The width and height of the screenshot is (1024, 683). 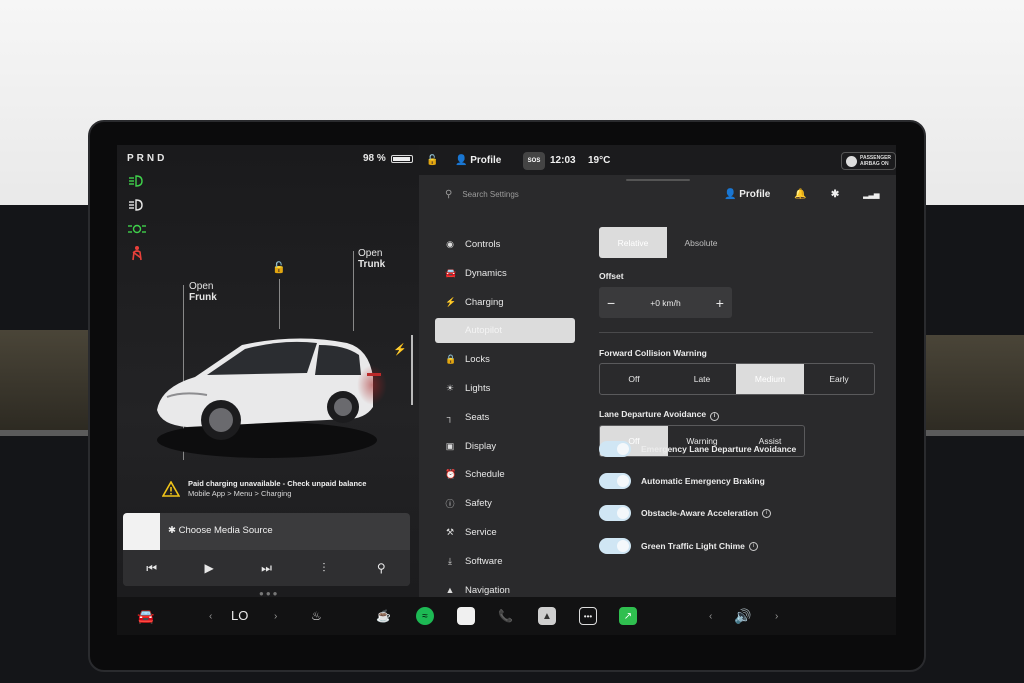 What do you see at coordinates (400, 349) in the screenshot?
I see `charge-port-icon: ⚡` at bounding box center [400, 349].